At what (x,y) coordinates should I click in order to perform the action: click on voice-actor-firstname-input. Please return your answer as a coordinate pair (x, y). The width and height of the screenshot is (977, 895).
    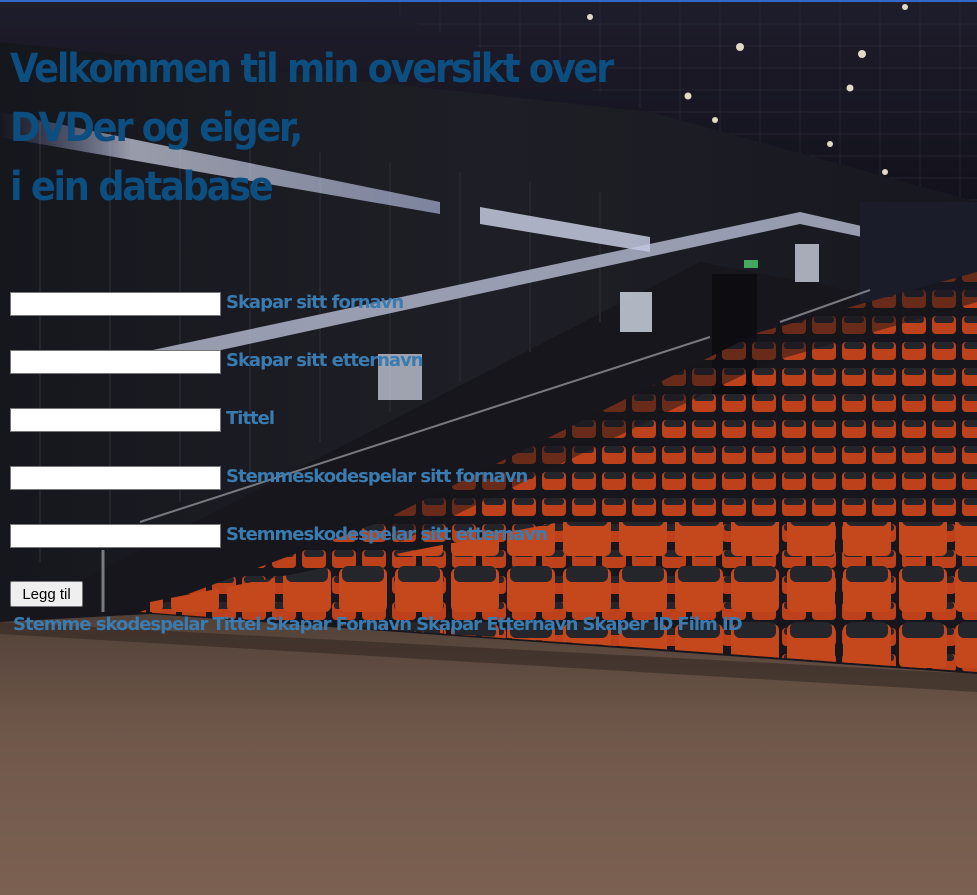
    Looking at the image, I should click on (115, 478).